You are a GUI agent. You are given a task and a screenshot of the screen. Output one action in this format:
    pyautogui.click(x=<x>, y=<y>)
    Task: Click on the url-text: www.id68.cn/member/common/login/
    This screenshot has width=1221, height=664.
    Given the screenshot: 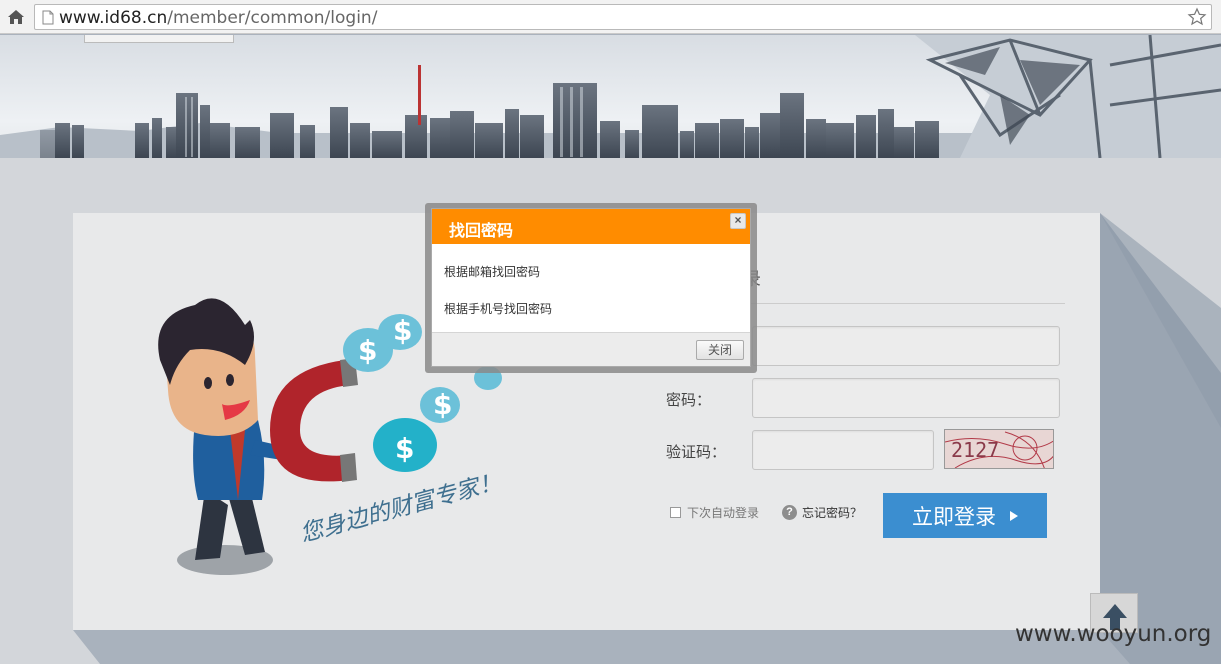 What is the action you would take?
    pyautogui.click(x=218, y=18)
    